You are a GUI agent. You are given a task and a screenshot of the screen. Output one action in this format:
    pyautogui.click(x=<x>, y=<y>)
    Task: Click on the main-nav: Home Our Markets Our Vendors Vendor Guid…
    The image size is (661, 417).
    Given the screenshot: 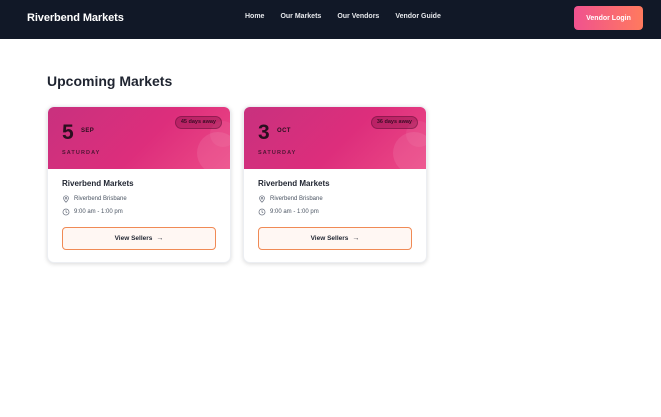 What is the action you would take?
    pyautogui.click(x=343, y=16)
    